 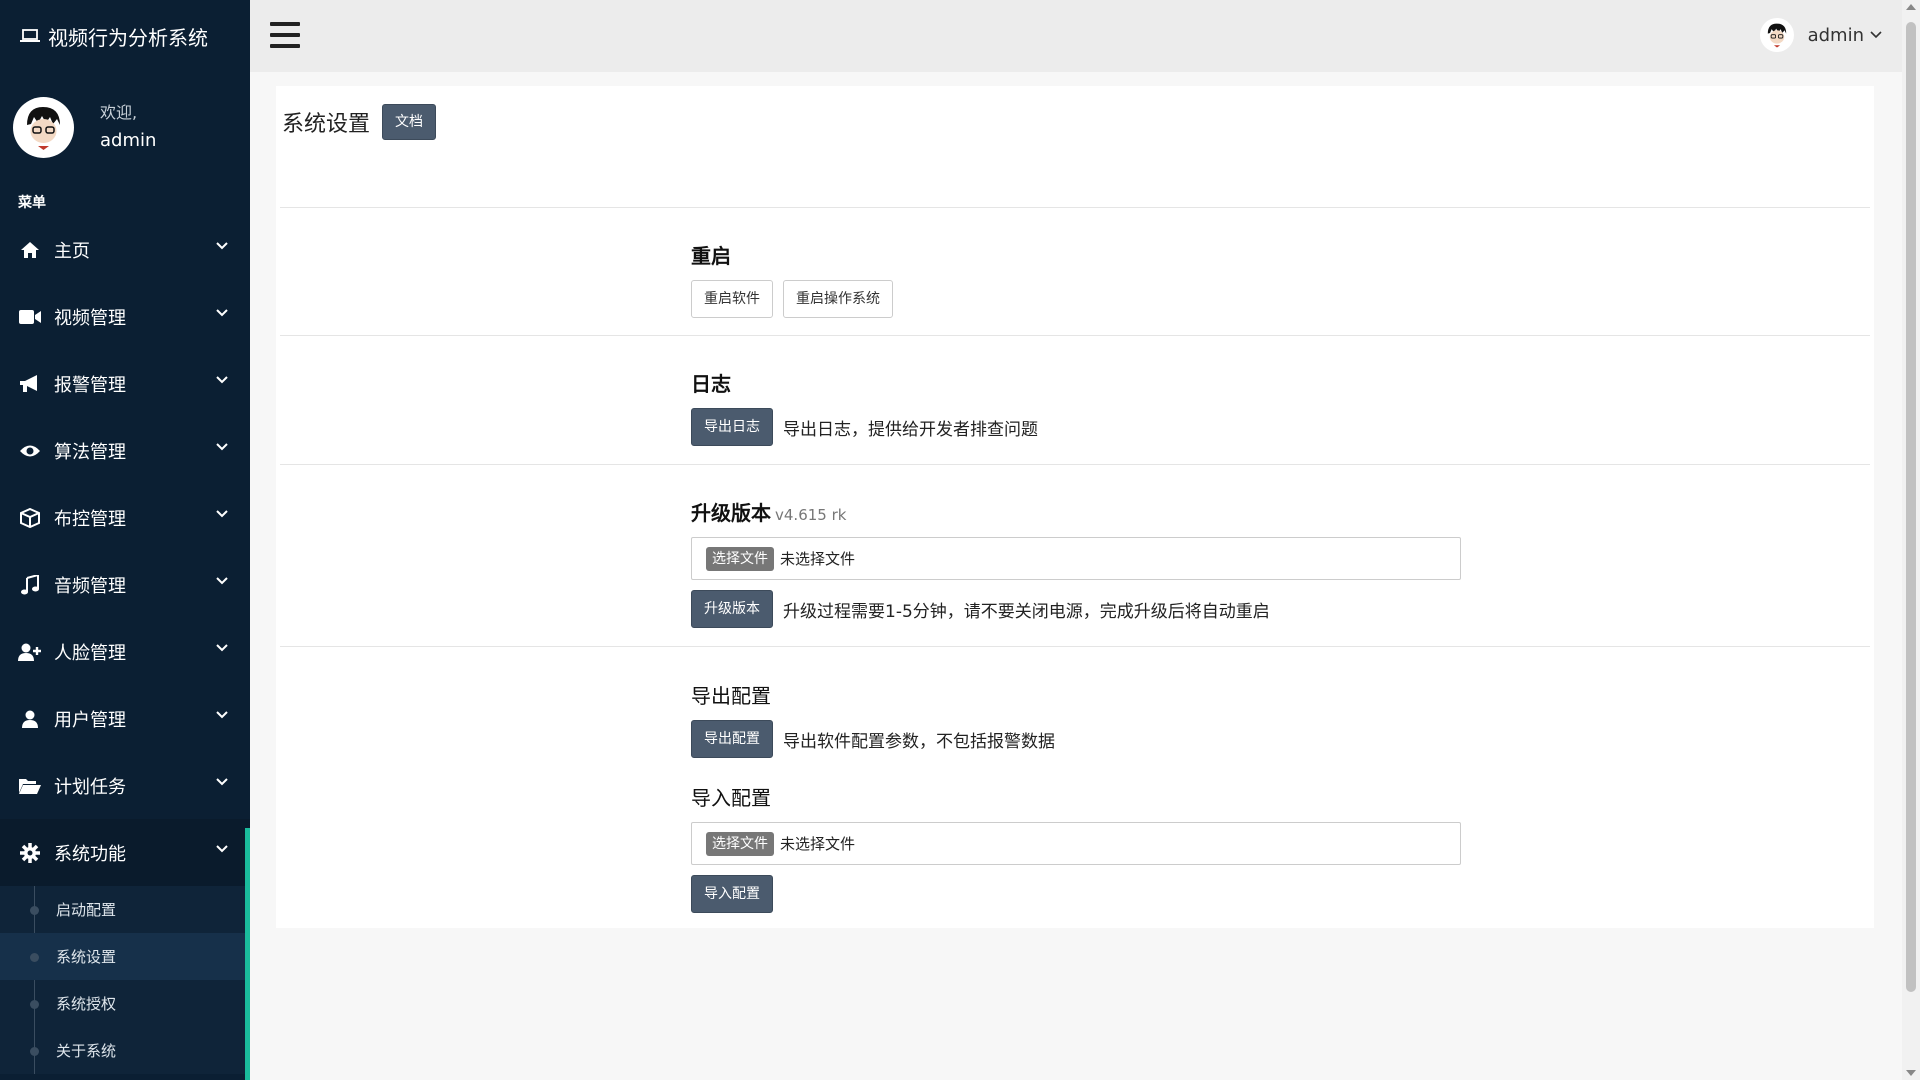 I want to click on submenu-item-license: 系统授权, so click(x=125, y=1003).